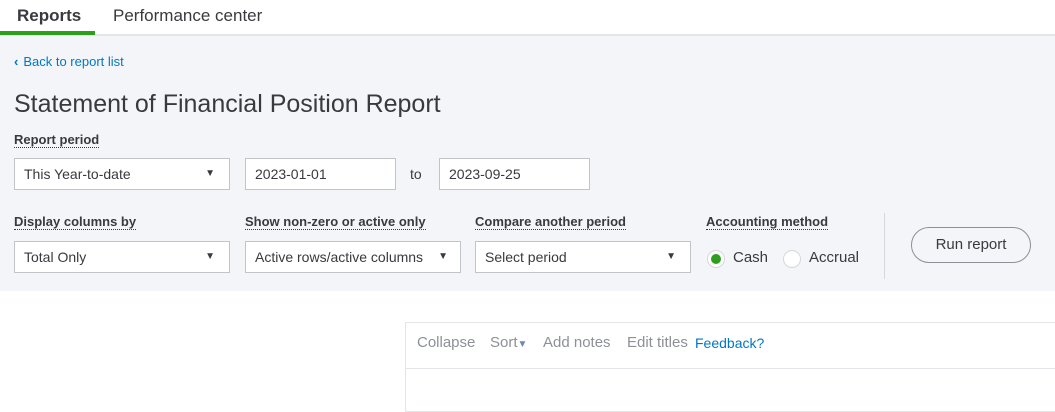 This screenshot has height=412, width=1055. Describe the element at coordinates (767, 222) in the screenshot. I see `accounting-method-label: Accounting method` at that location.